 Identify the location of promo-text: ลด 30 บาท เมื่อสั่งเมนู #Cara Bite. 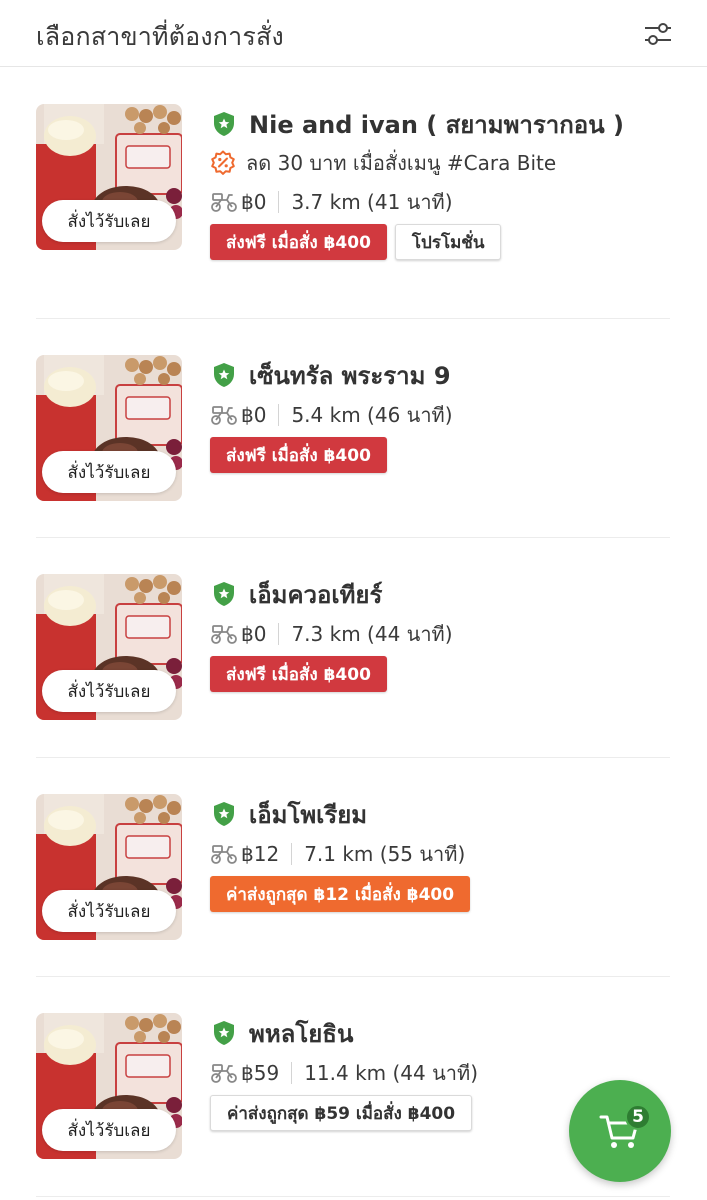
(401, 163).